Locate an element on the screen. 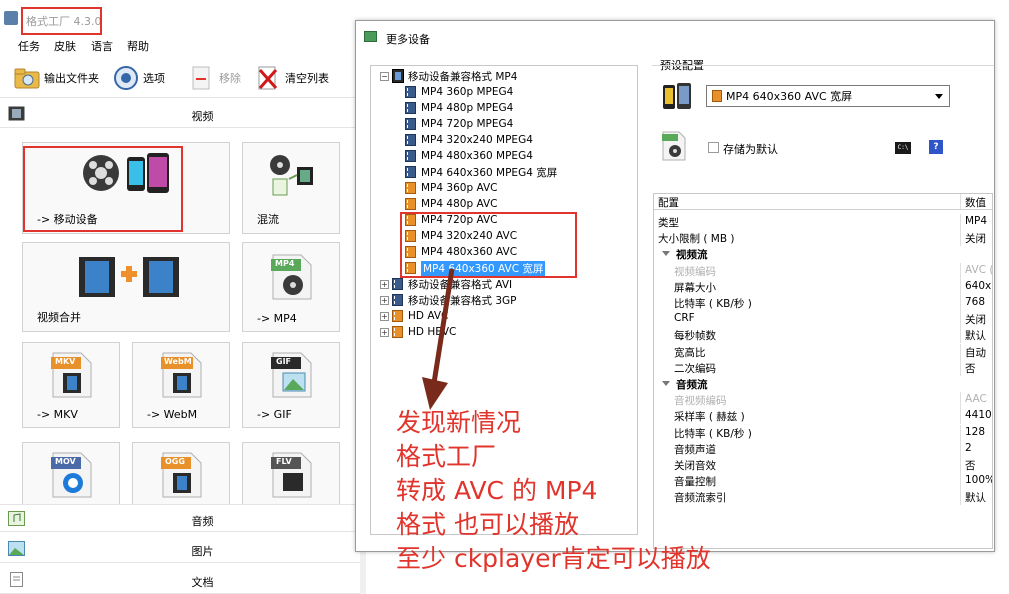  tree-item-4: MP4 320x240 MPEG4 is located at coordinates (469, 140).